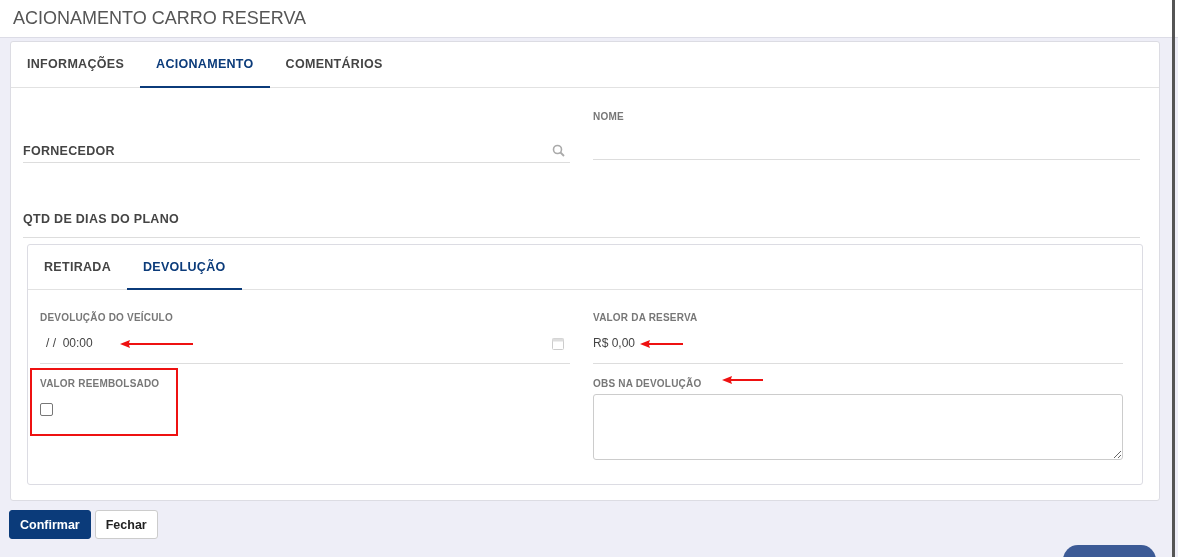 Image resolution: width=1178 pixels, height=557 pixels. What do you see at coordinates (558, 343) in the screenshot?
I see `calendar-icon` at bounding box center [558, 343].